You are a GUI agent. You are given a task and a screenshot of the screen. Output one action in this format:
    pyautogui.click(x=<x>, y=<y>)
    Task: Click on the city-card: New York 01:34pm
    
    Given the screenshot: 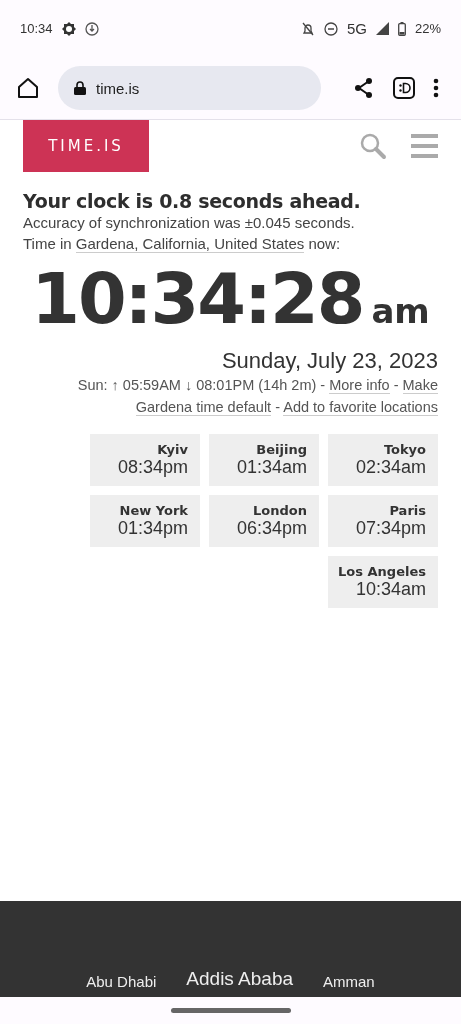 What is the action you would take?
    pyautogui.click(x=145, y=521)
    